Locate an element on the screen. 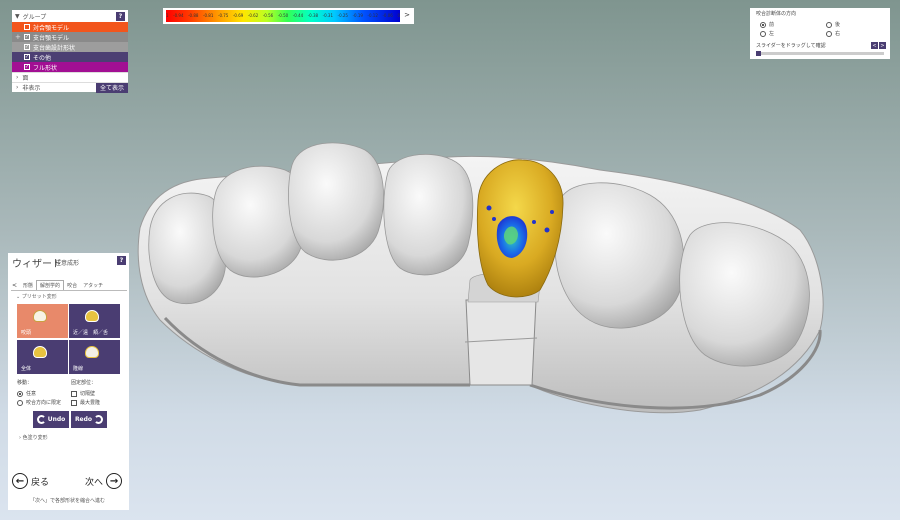  group-panel-header: ▼ グループ ? is located at coordinates (70, 16).